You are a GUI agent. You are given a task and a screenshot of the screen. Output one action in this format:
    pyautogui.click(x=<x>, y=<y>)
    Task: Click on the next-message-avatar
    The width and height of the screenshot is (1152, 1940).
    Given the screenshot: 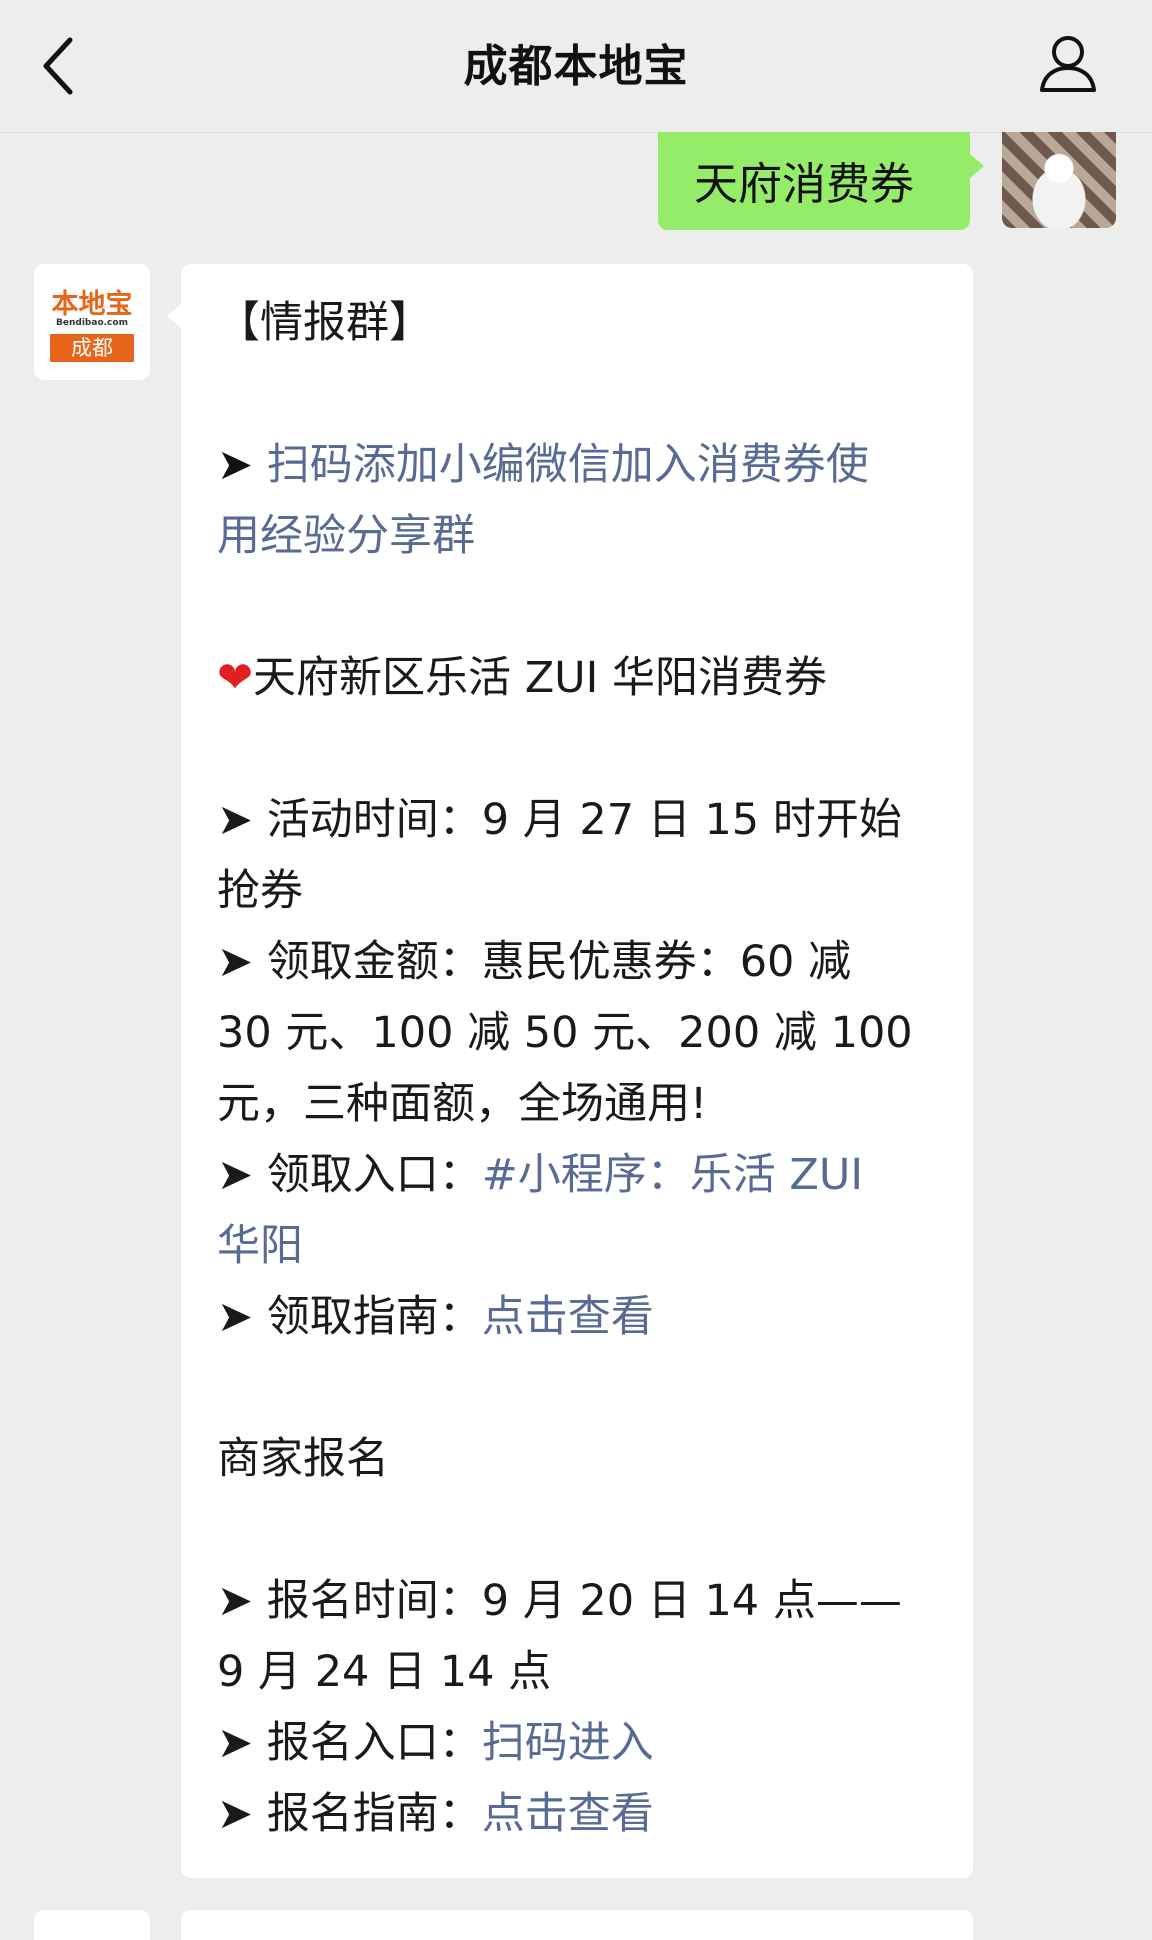 What is the action you would take?
    pyautogui.click(x=92, y=1925)
    